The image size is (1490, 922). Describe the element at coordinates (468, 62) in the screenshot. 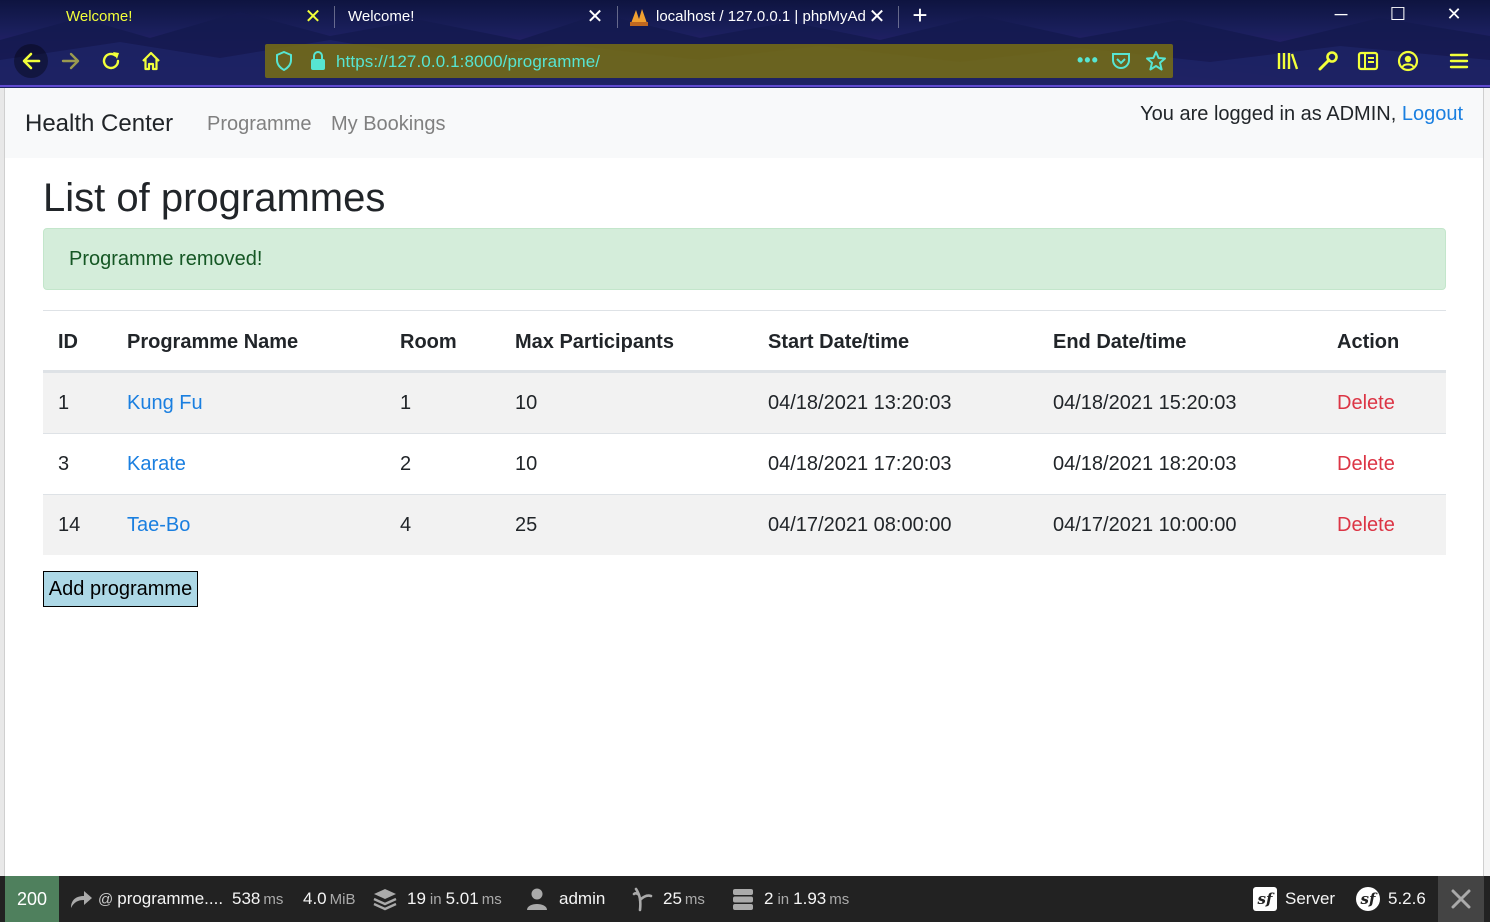

I see `url-text: https://127.0.0.1:8000/programme/` at that location.